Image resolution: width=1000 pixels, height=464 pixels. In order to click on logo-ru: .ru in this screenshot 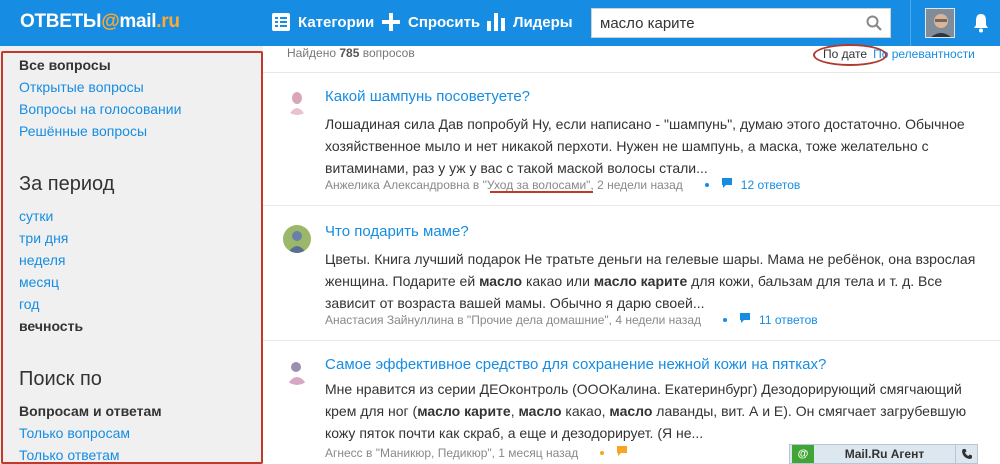, I will do `click(168, 21)`.